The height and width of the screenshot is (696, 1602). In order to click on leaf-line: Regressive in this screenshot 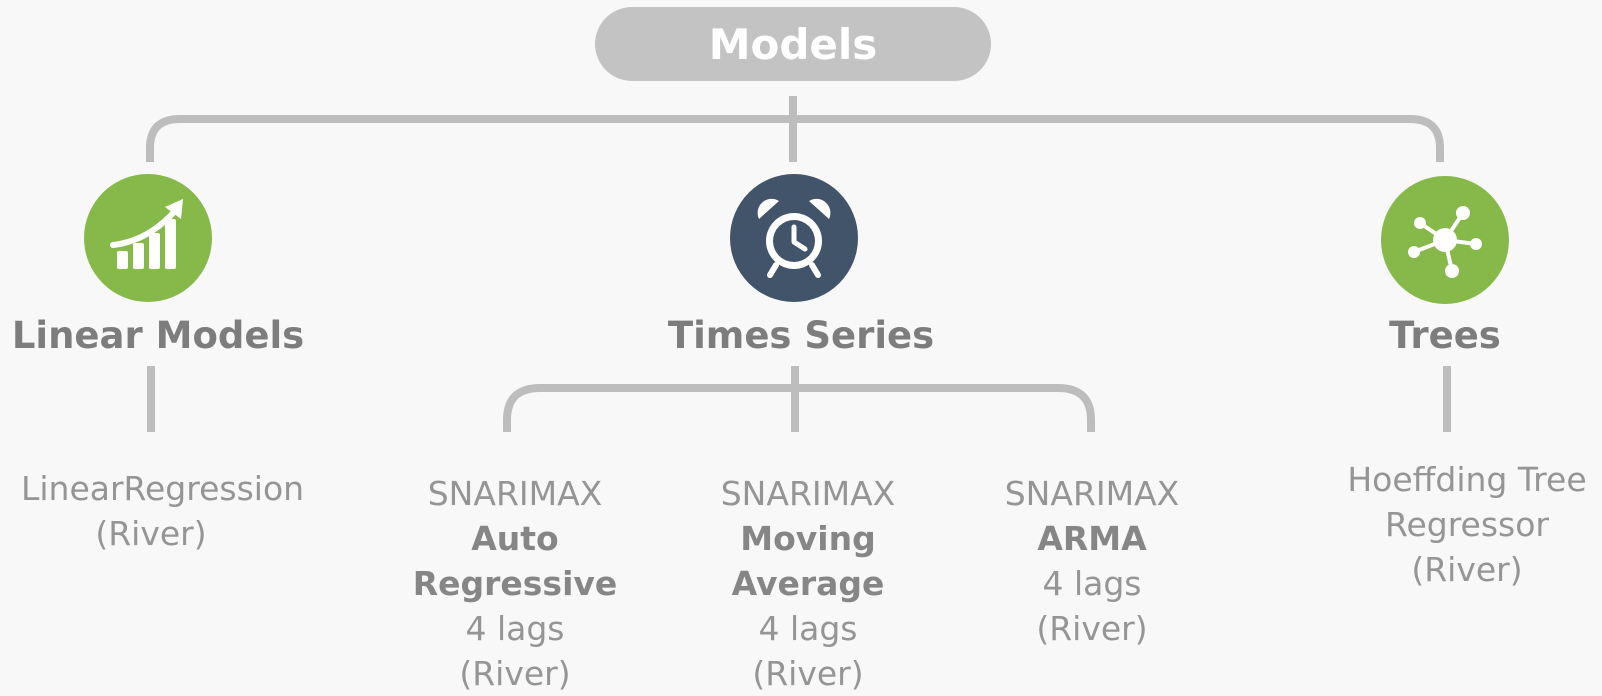, I will do `click(515, 583)`.